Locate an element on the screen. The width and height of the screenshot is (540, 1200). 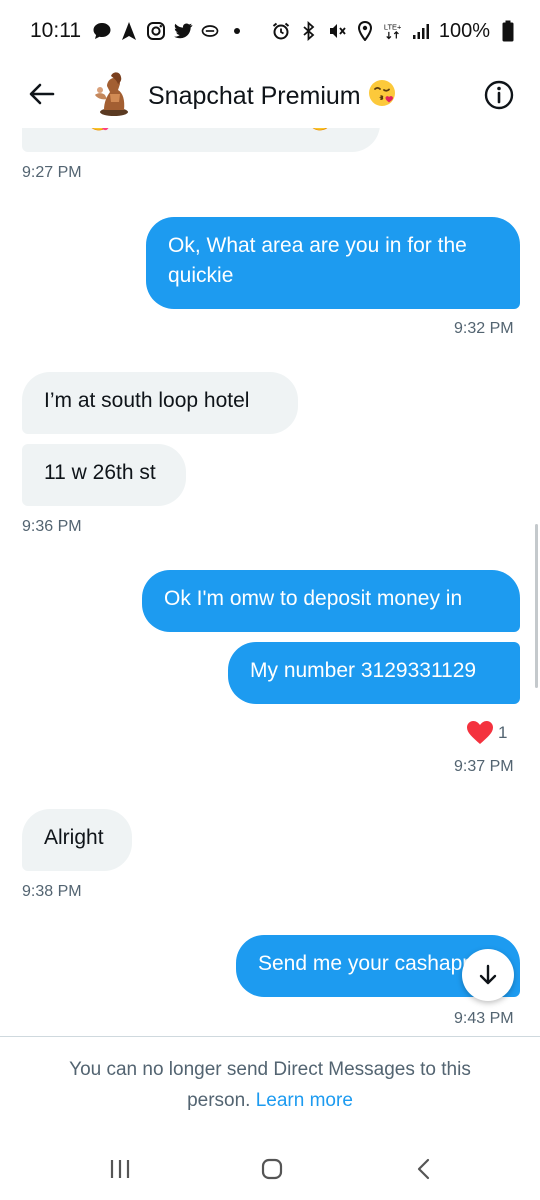
back-arrow-icon is located at coordinates (42, 94).